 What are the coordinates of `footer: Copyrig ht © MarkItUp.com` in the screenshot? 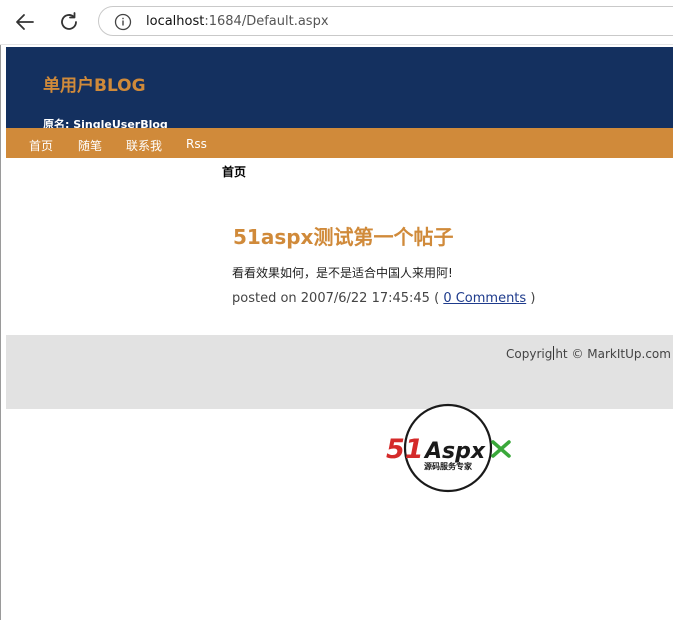 It's located at (339, 372).